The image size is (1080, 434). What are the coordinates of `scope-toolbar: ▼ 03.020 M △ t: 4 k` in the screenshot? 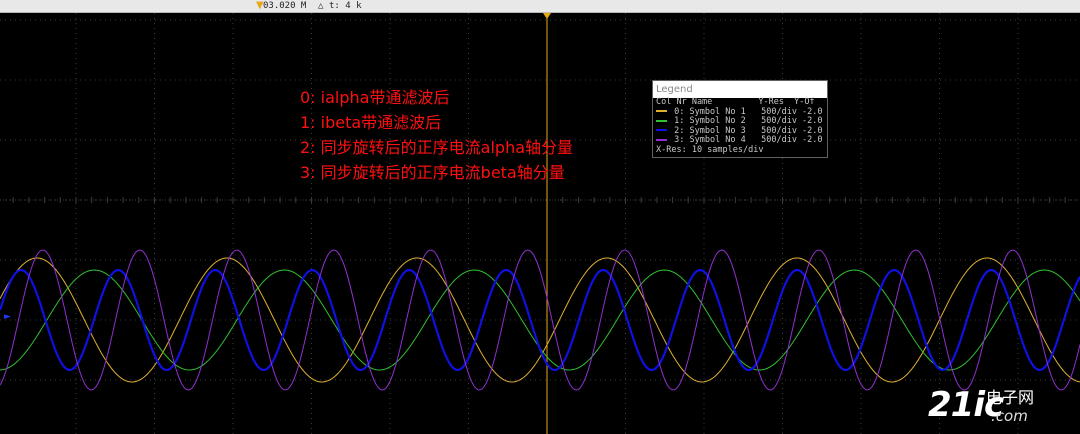 It's located at (540, 6).